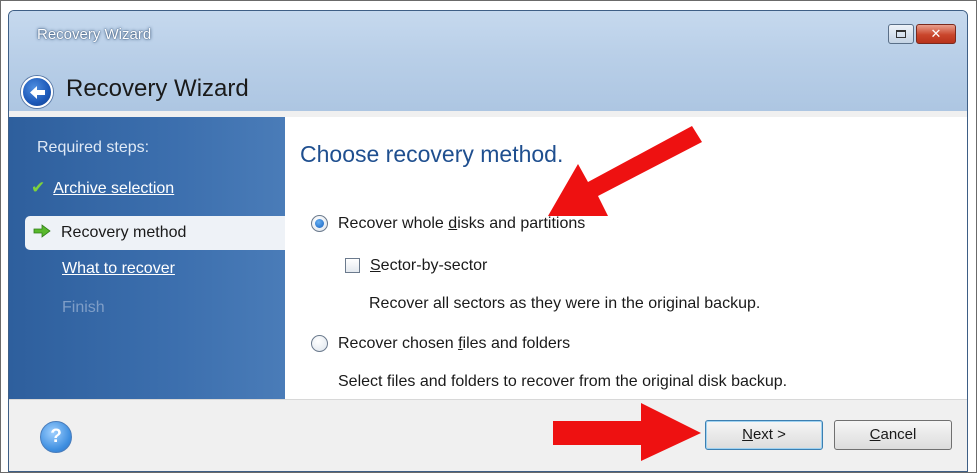 The height and width of the screenshot is (473, 977). I want to click on close-button: ✕, so click(936, 34).